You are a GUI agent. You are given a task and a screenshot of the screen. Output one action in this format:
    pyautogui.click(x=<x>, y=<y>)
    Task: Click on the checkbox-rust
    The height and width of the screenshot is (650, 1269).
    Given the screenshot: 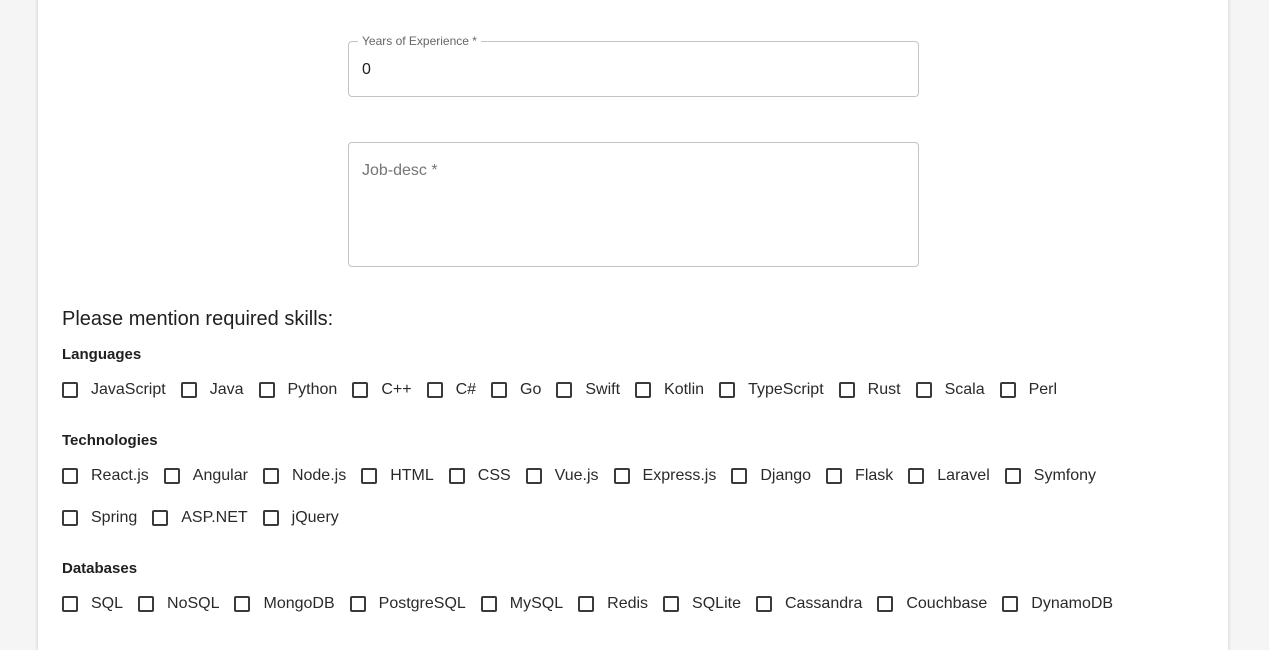 What is the action you would take?
    pyautogui.click(x=846, y=390)
    